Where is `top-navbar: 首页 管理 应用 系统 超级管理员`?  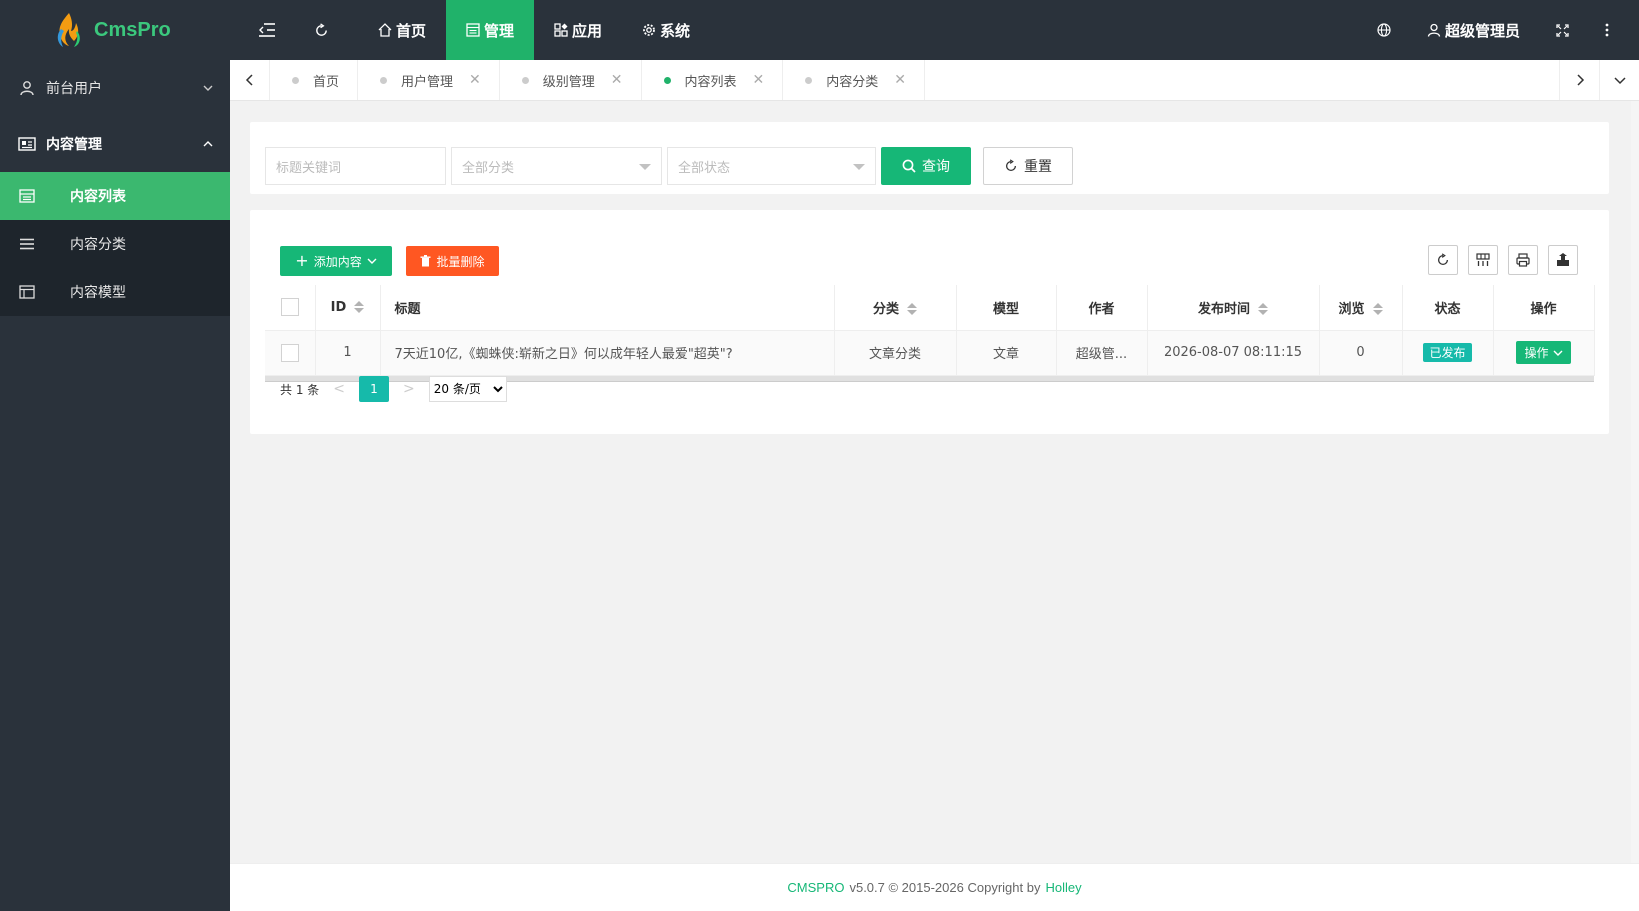 top-navbar: 首页 管理 应用 系统 超级管理员 is located at coordinates (934, 30).